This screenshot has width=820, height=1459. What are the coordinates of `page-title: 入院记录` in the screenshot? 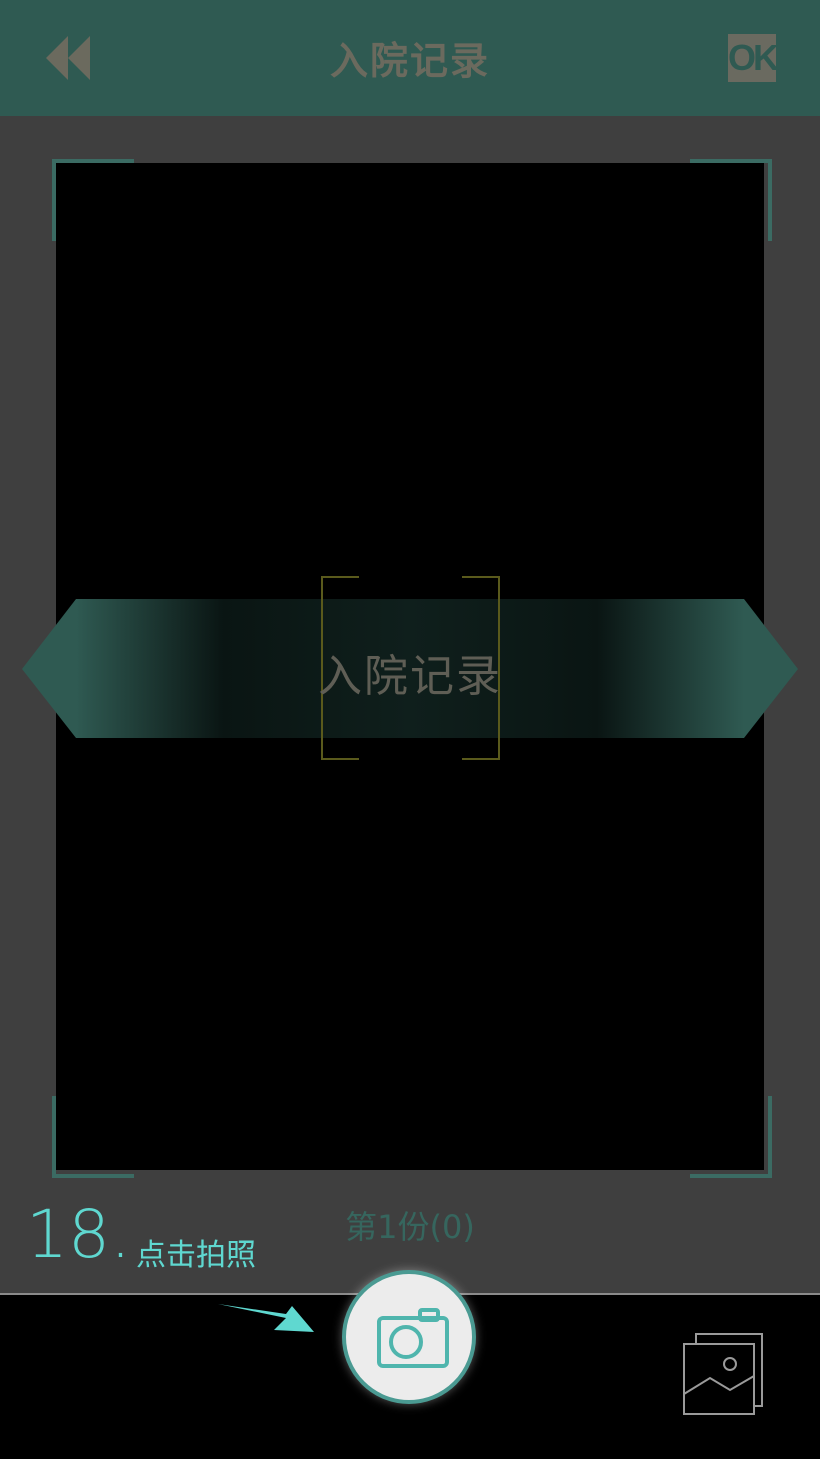 It's located at (409, 61).